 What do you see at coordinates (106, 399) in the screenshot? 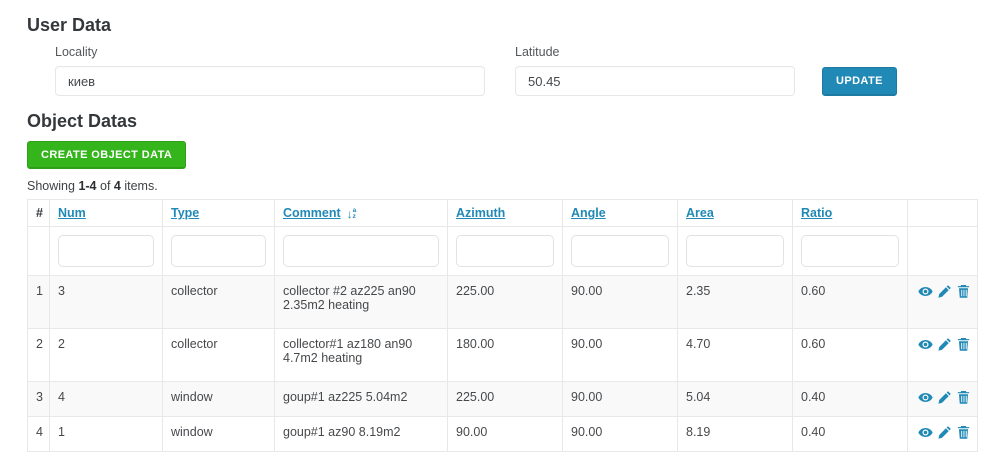
I see `cell-num: 4` at bounding box center [106, 399].